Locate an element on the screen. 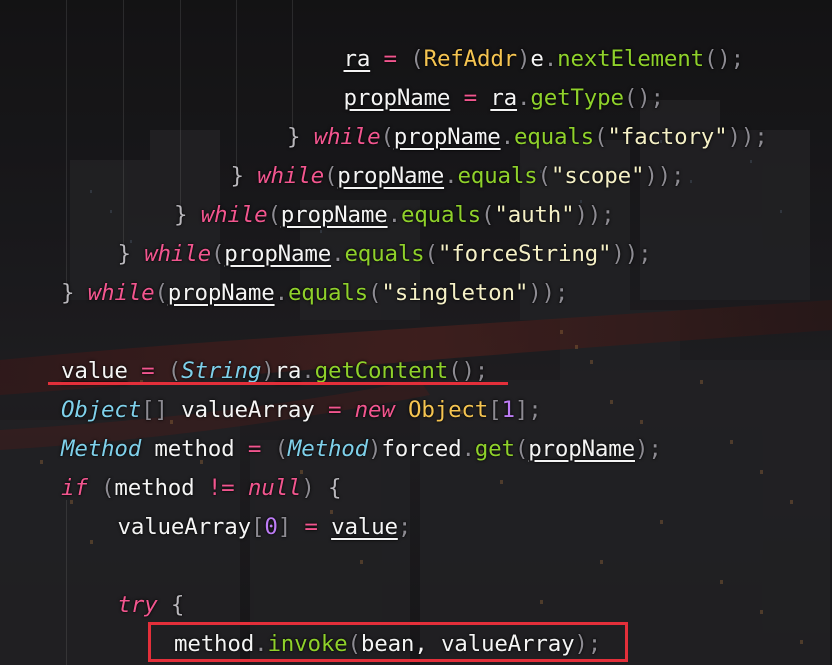  code-token: forced is located at coordinates (421, 449).